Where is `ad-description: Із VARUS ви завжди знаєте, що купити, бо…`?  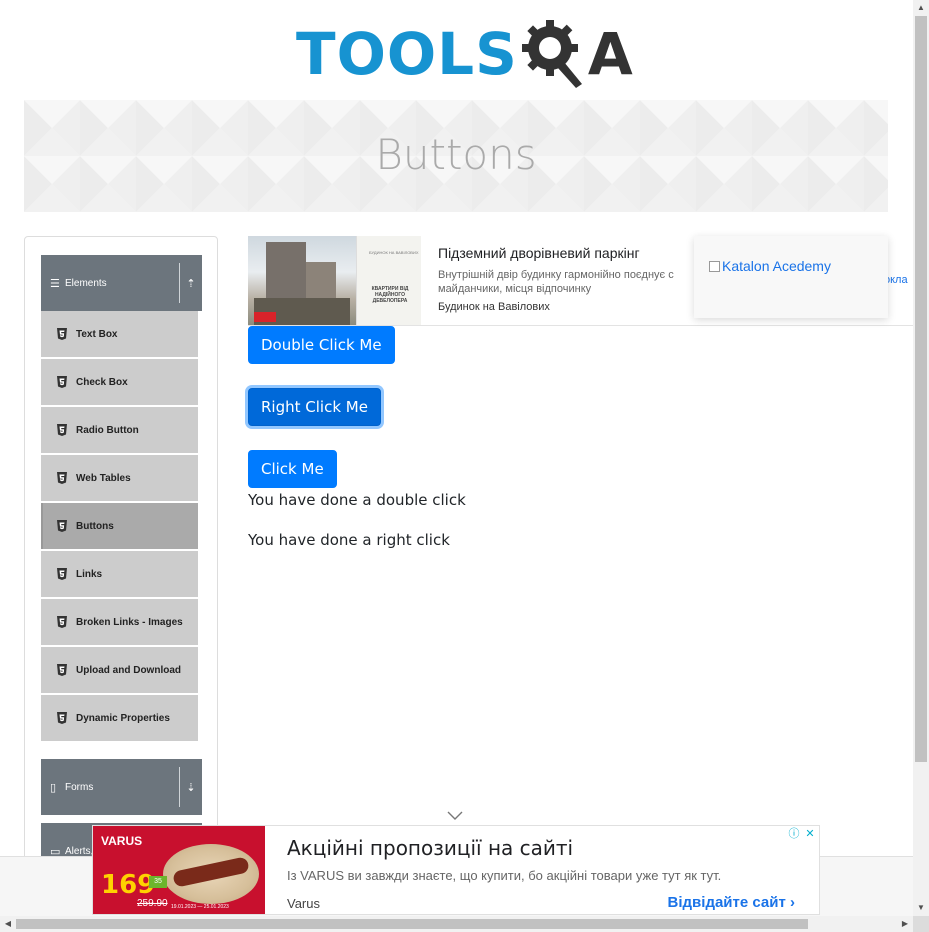
ad-description: Із VARUS ви завжди знаєте, що купити, бо… is located at coordinates (504, 875).